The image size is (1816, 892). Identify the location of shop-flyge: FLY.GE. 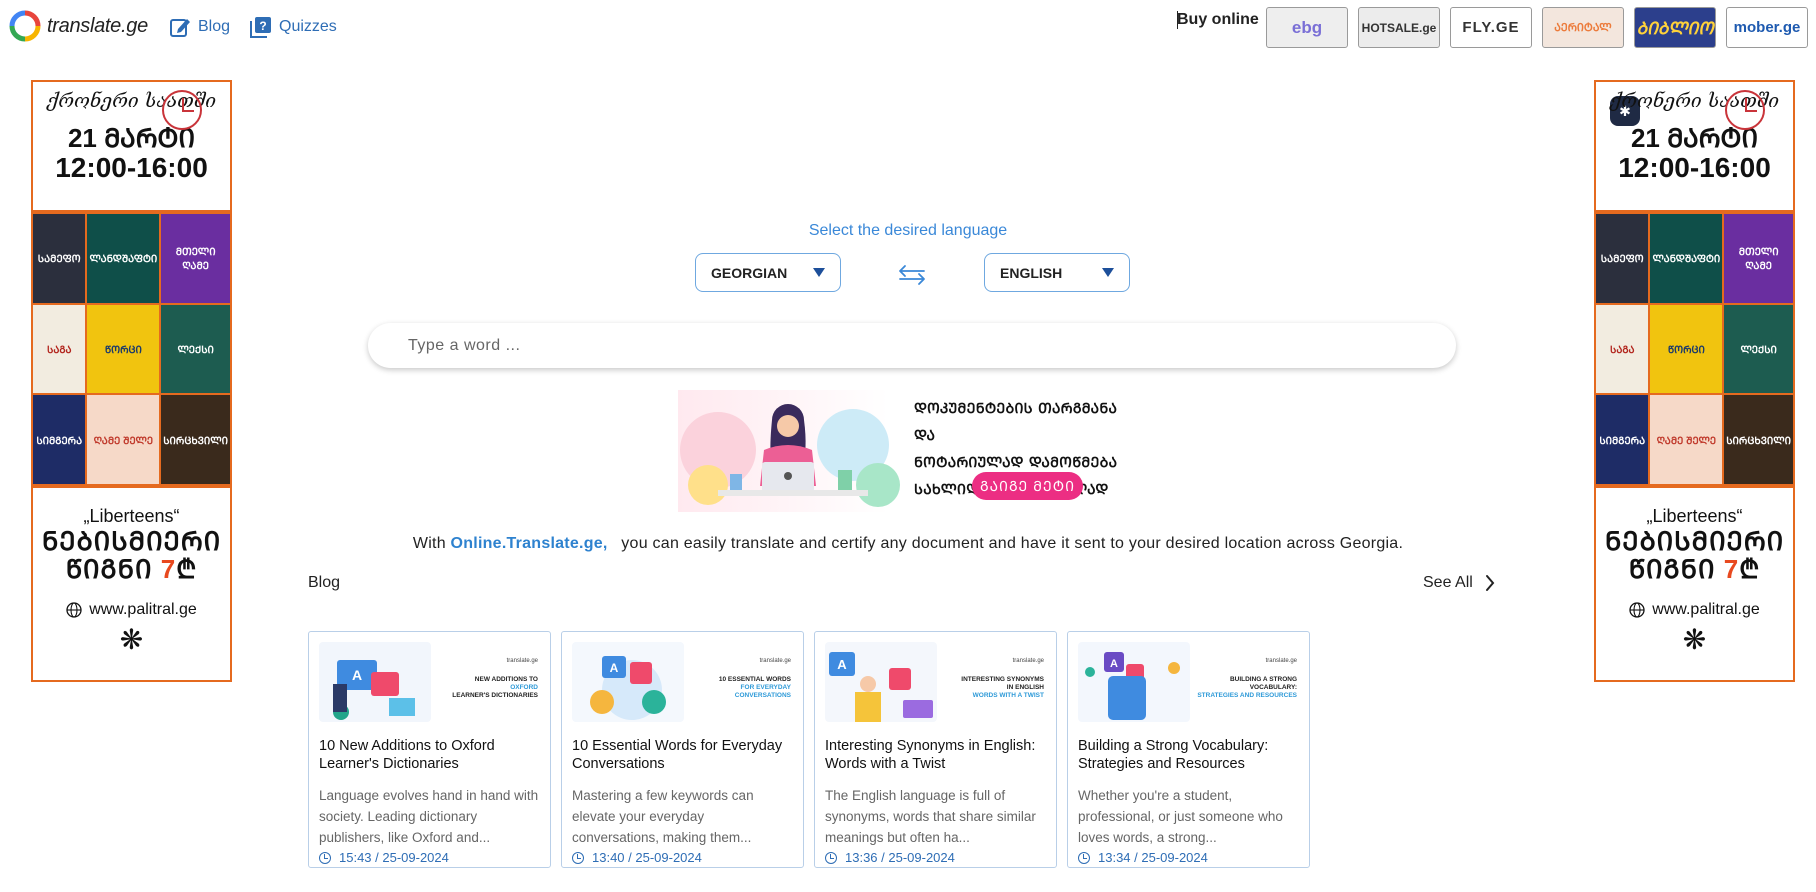
(1491, 27).